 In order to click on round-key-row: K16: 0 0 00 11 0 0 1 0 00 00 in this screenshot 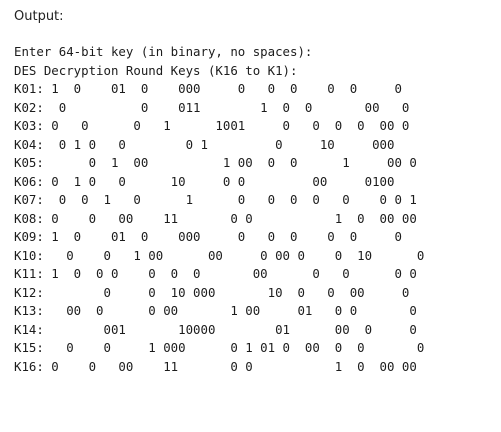, I will do `click(215, 366)`.